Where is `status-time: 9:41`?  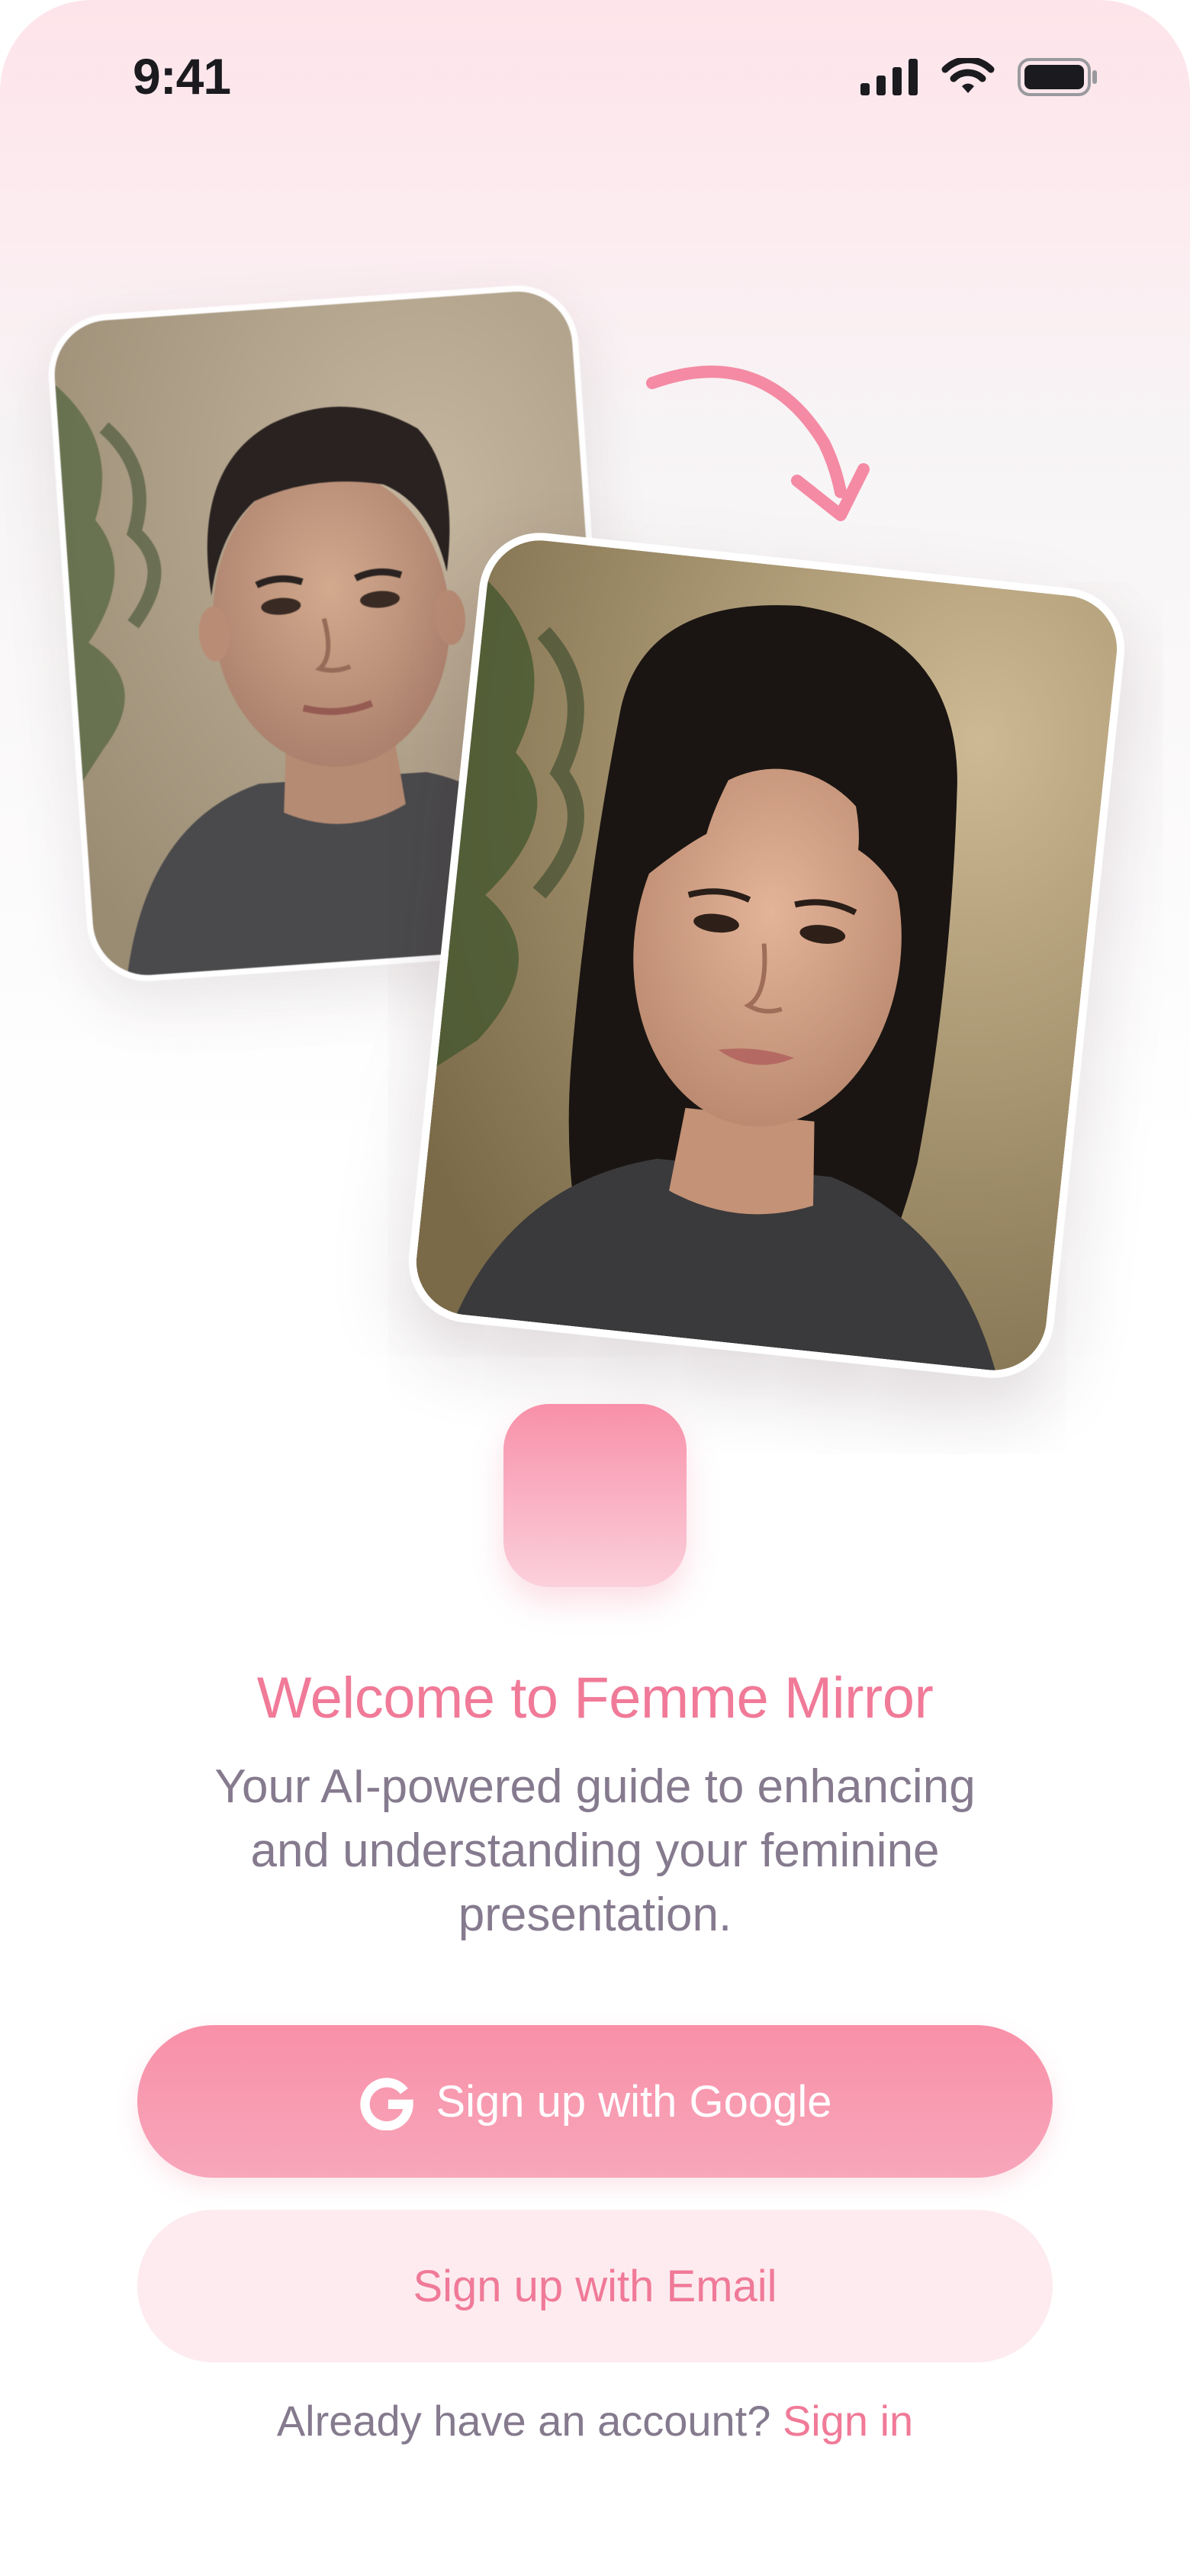
status-time: 9:41 is located at coordinates (182, 76).